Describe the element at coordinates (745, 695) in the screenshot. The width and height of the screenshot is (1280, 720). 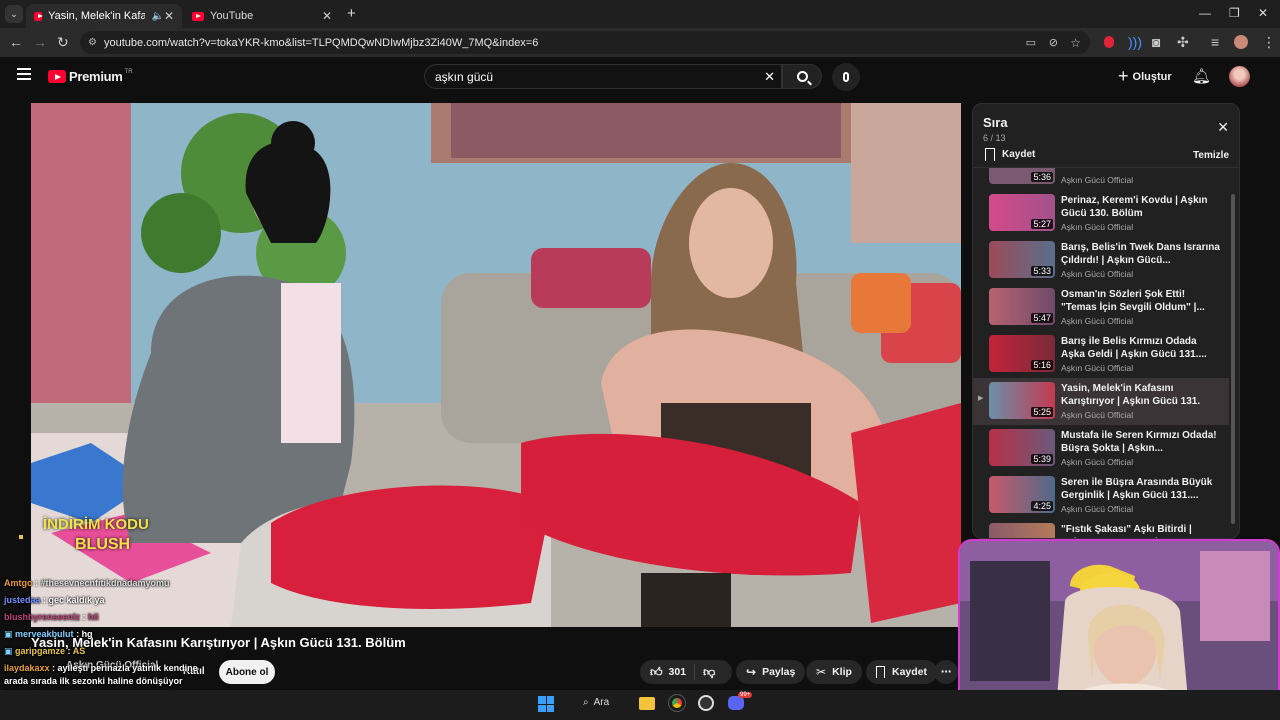
I see `discord-badge: 99+` at that location.